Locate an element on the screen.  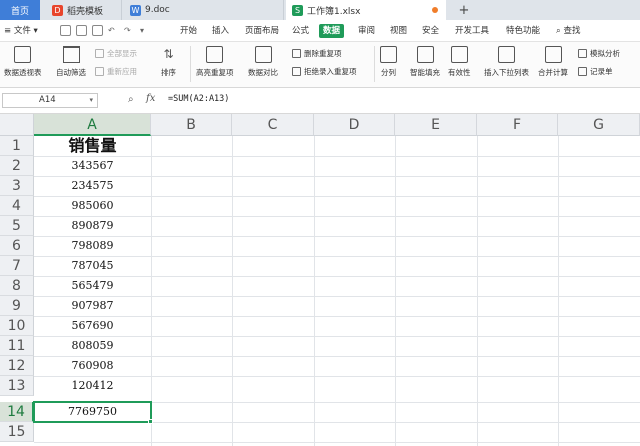
what-if-analysis-label: 模拟分析 is located at coordinates (605, 53).